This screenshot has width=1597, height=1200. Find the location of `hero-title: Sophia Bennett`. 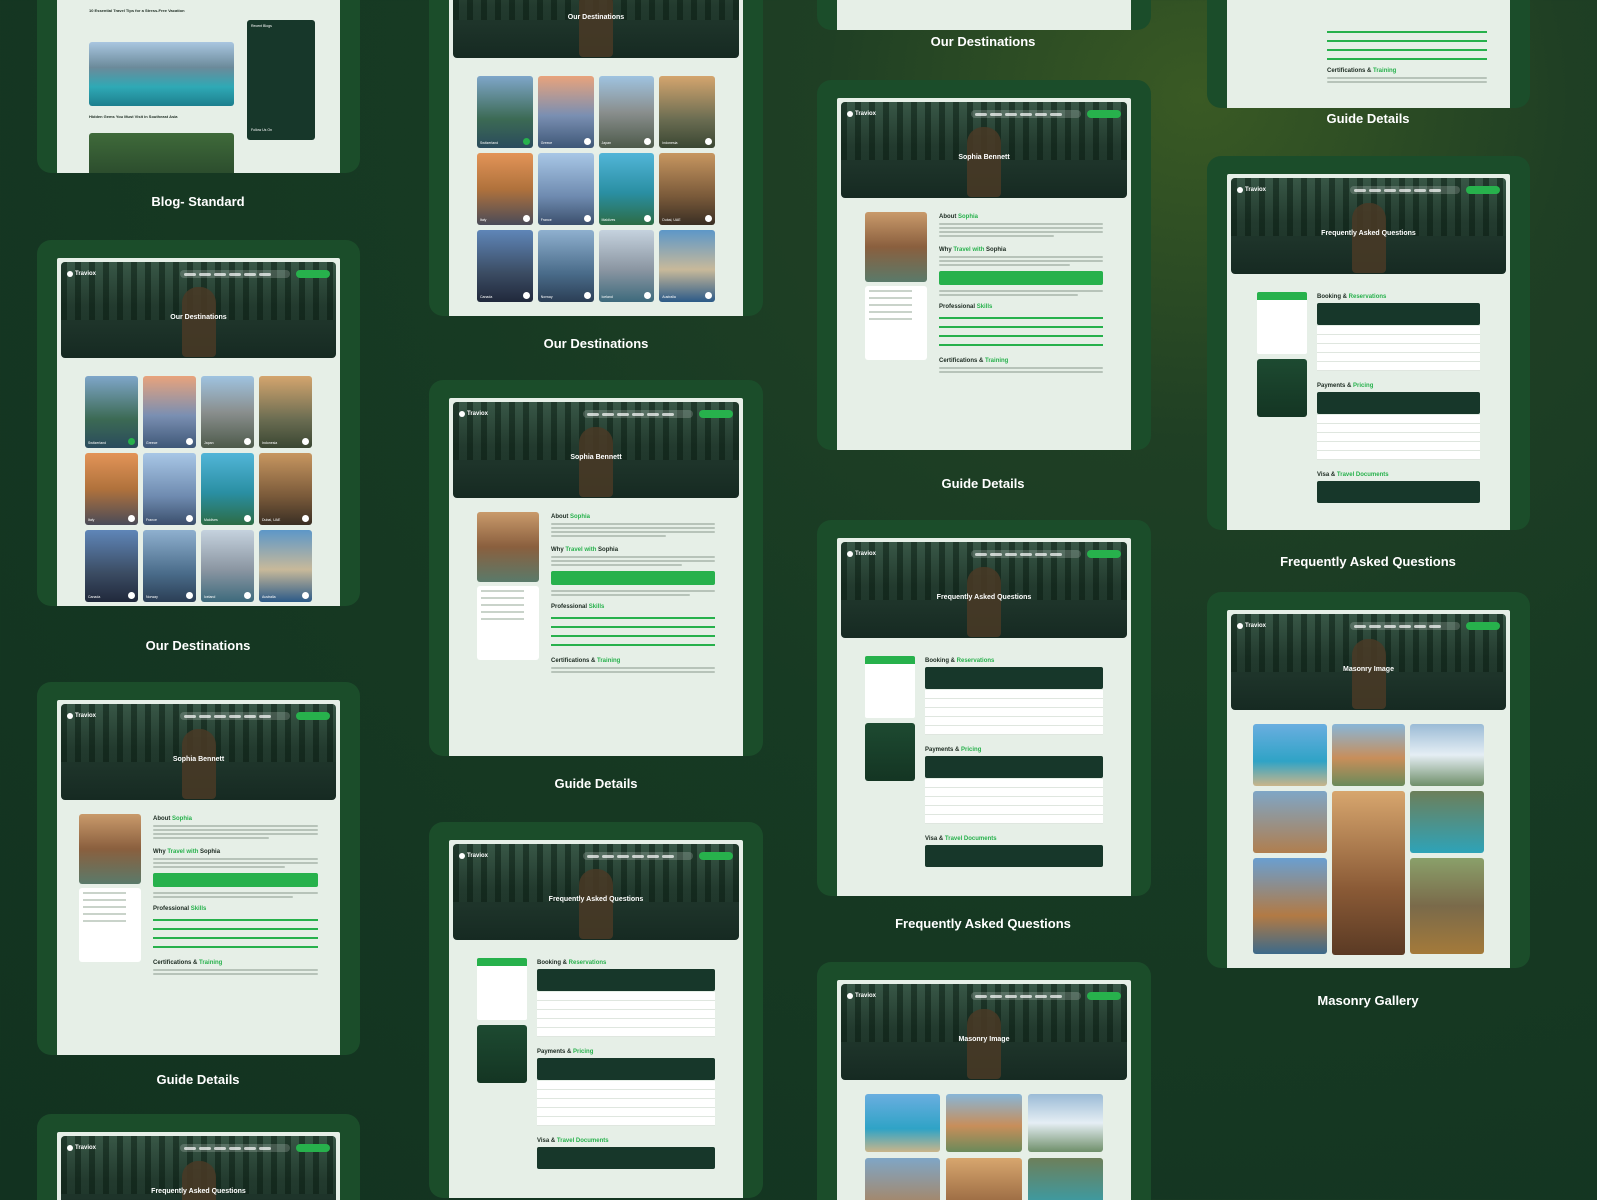

hero-title: Sophia Bennett is located at coordinates (984, 157).